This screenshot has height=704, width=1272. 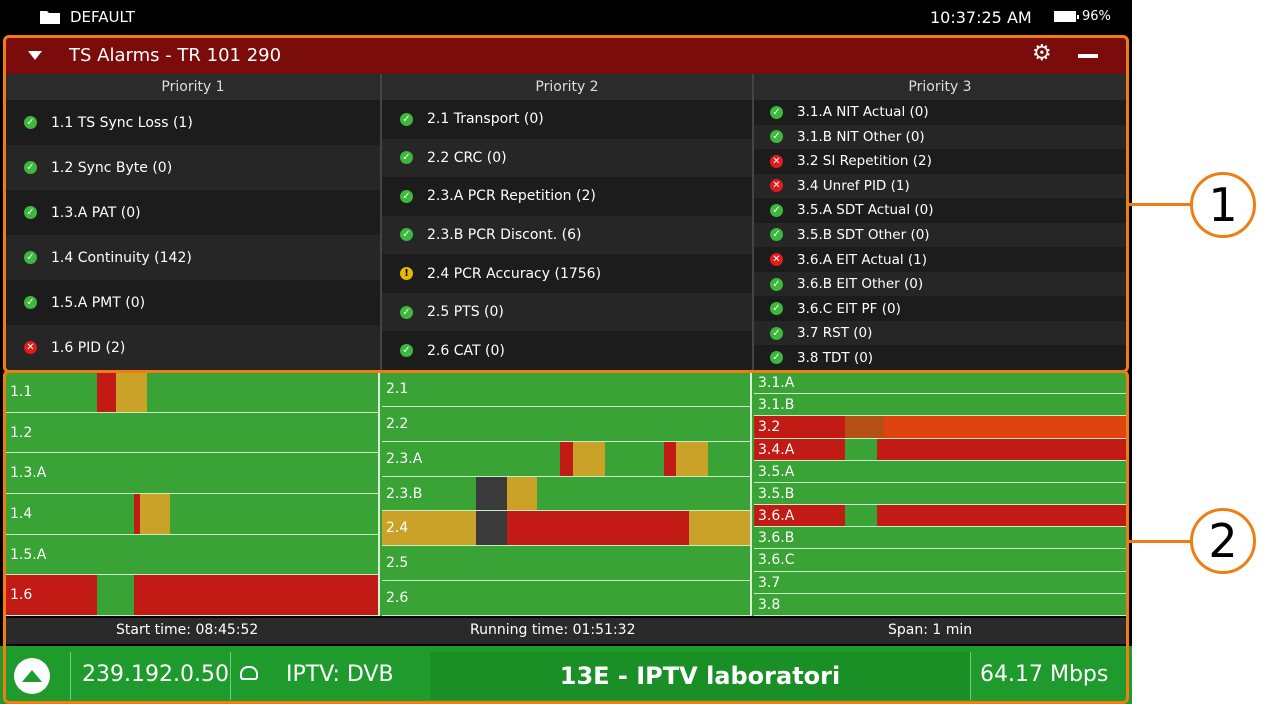 I want to click on timeline-row-label: 3.7, so click(x=769, y=582).